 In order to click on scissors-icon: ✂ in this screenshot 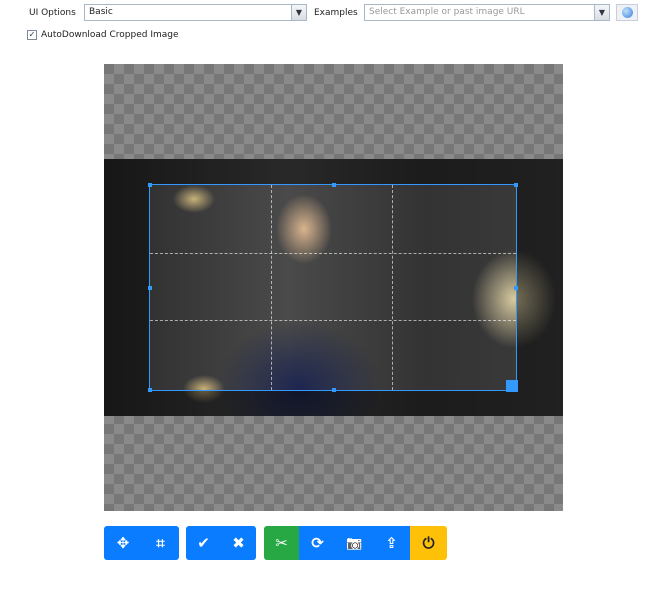, I will do `click(281, 543)`.